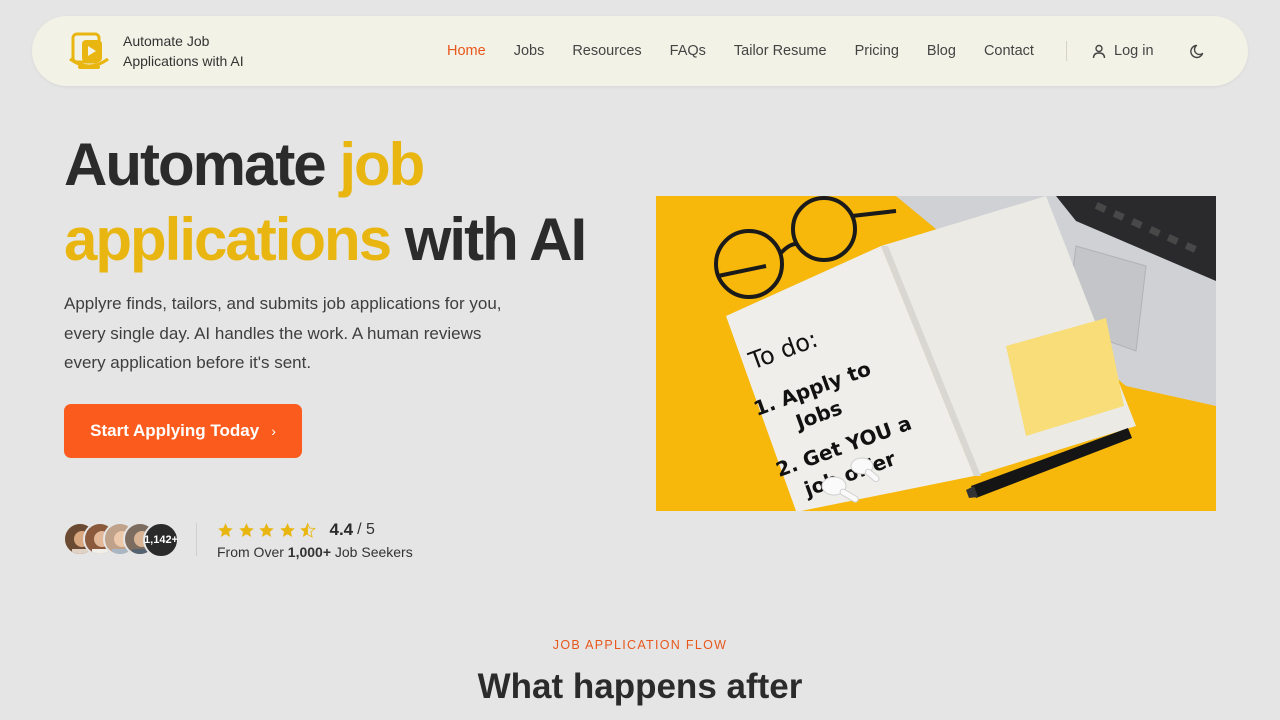 The height and width of the screenshot is (720, 1280). What do you see at coordinates (183, 51) in the screenshot?
I see `brand-name: Automate Job Applications with AI` at bounding box center [183, 51].